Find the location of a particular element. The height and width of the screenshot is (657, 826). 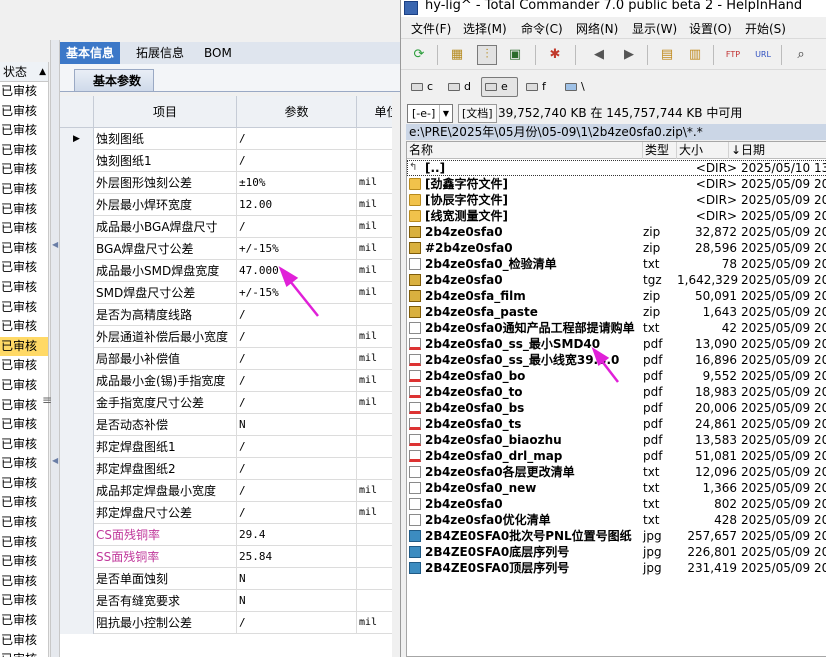

col-type-header: 类型 is located at coordinates (660, 150).